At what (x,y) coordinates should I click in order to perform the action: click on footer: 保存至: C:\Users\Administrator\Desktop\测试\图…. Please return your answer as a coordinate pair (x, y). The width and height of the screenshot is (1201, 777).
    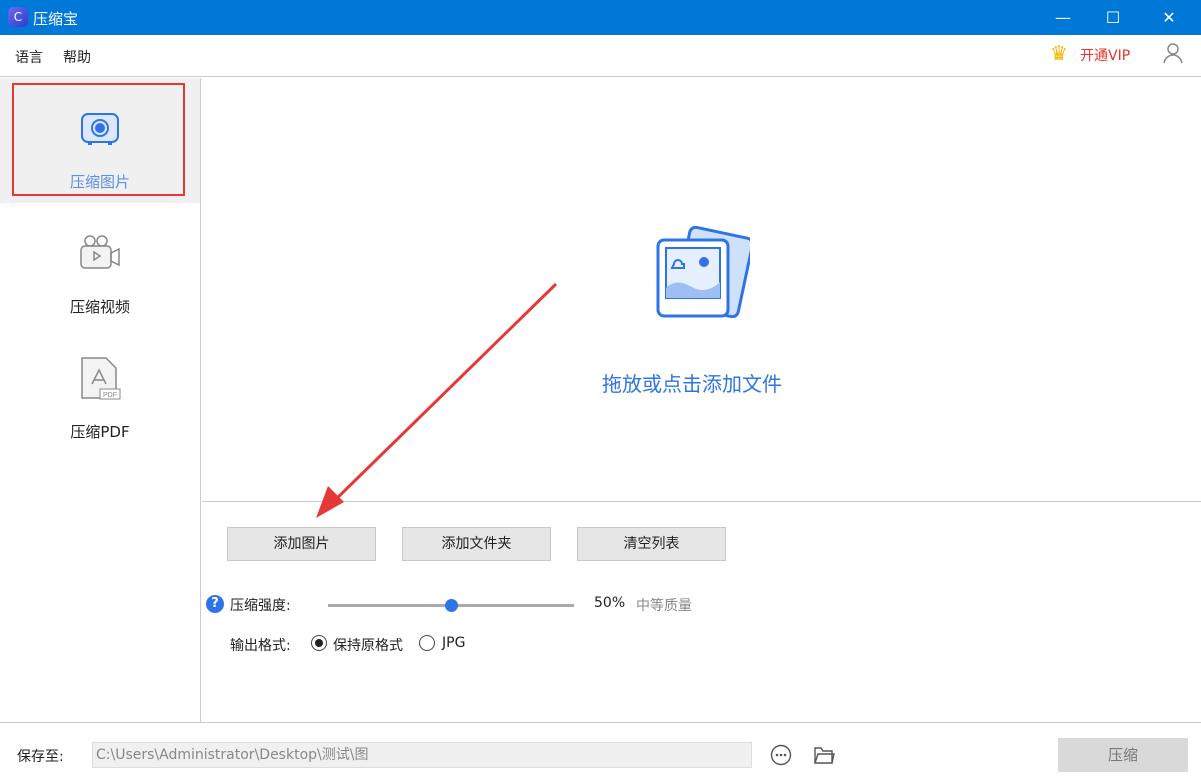
    Looking at the image, I should click on (600, 749).